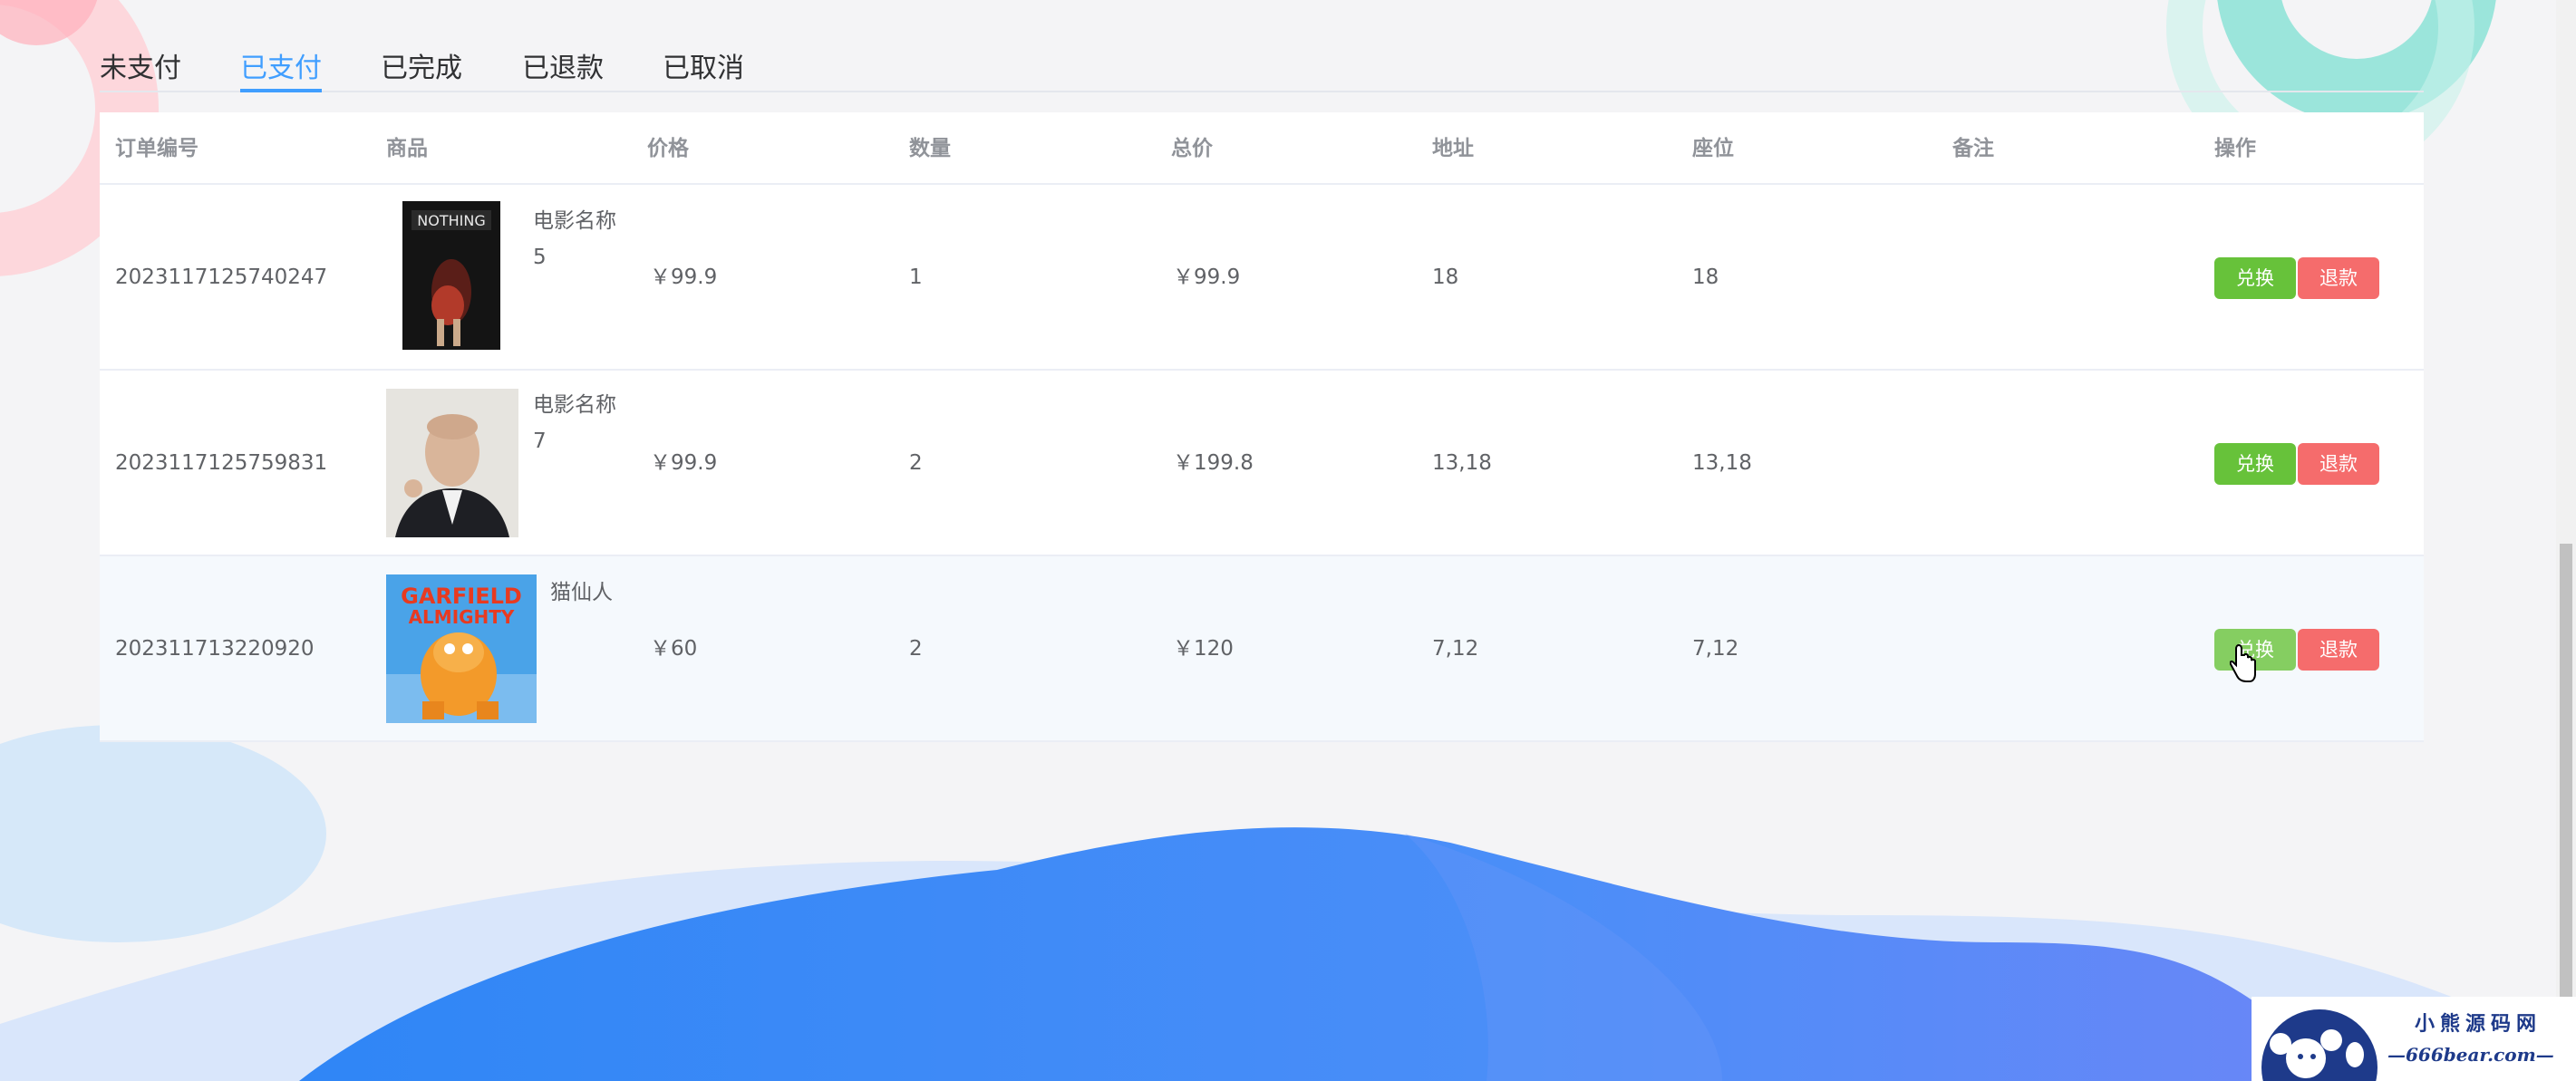  I want to click on seat: 18, so click(1705, 277).